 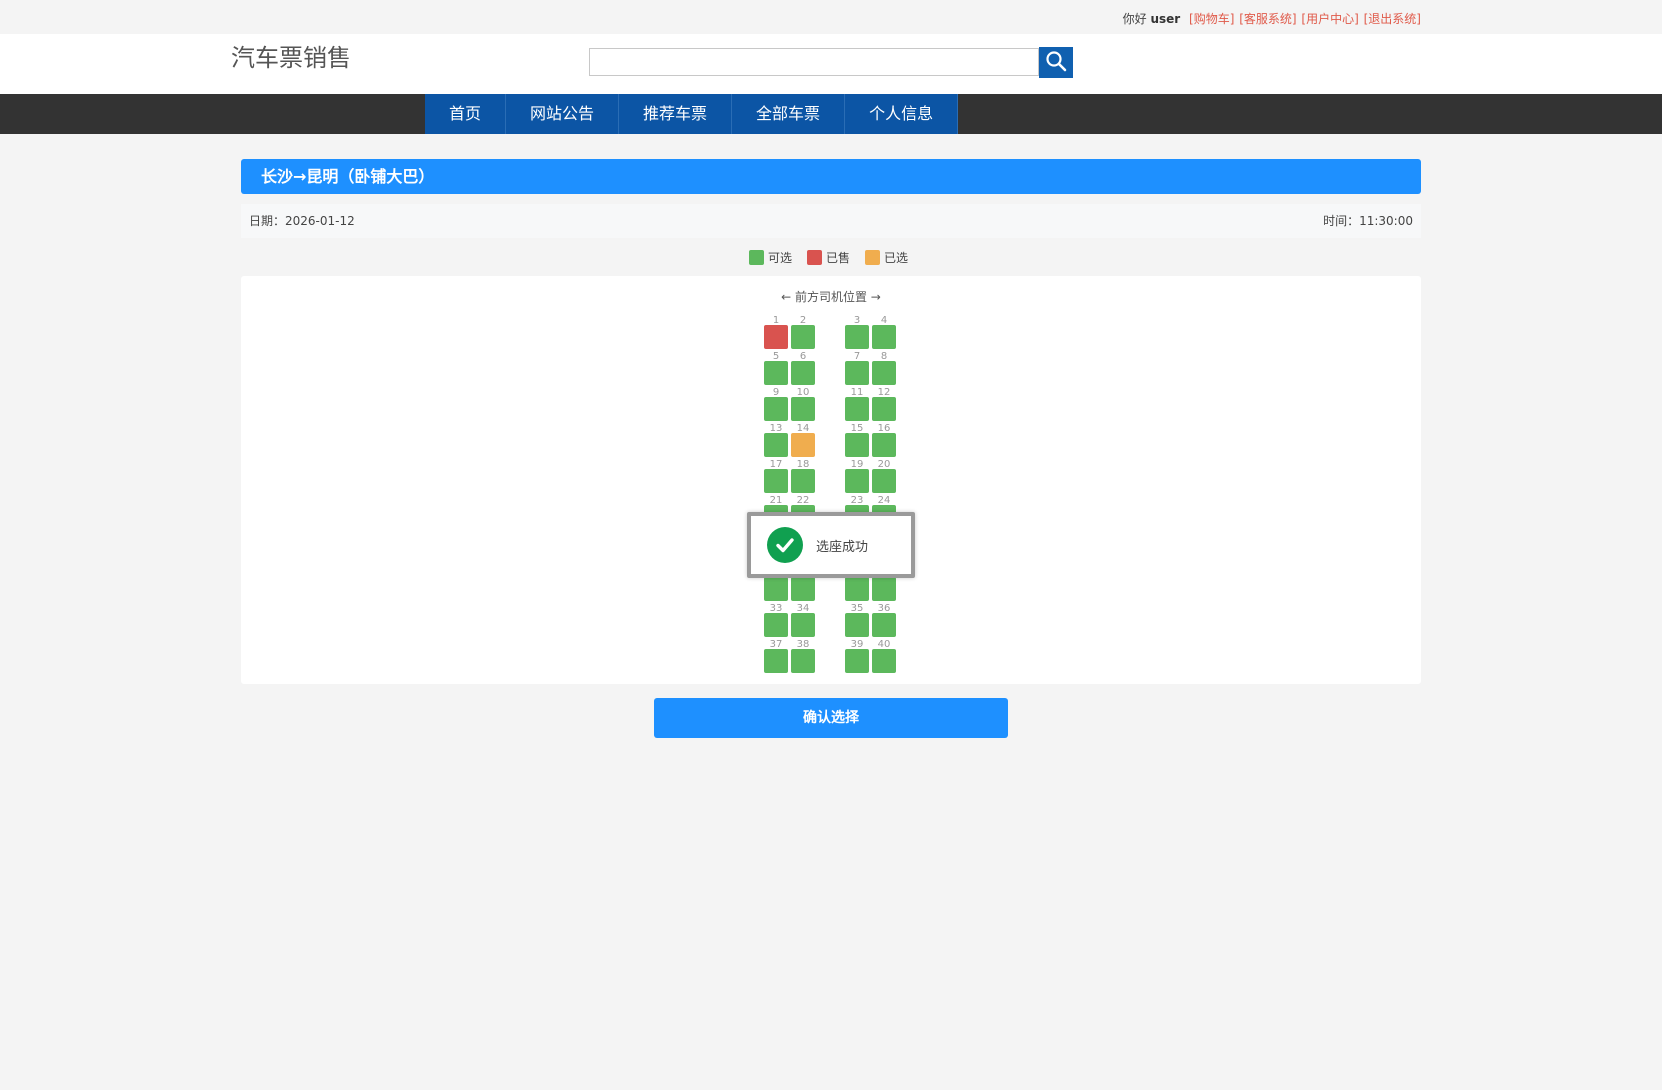 What do you see at coordinates (1392, 19) in the screenshot?
I see `logout-link: [退出系统]` at bounding box center [1392, 19].